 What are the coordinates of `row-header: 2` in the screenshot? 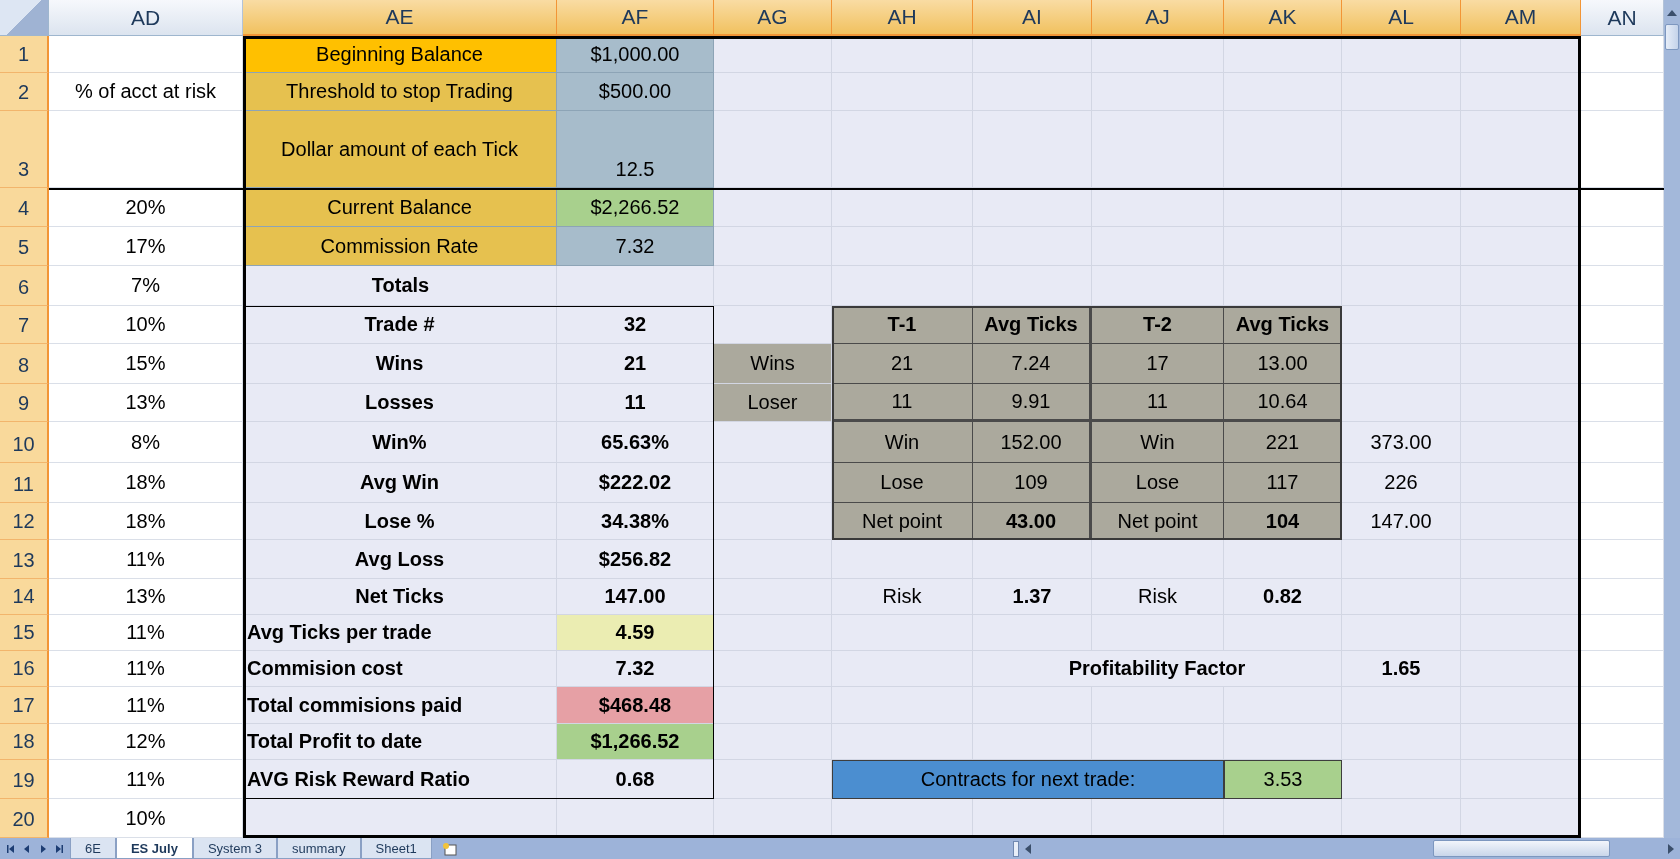 It's located at (24, 92).